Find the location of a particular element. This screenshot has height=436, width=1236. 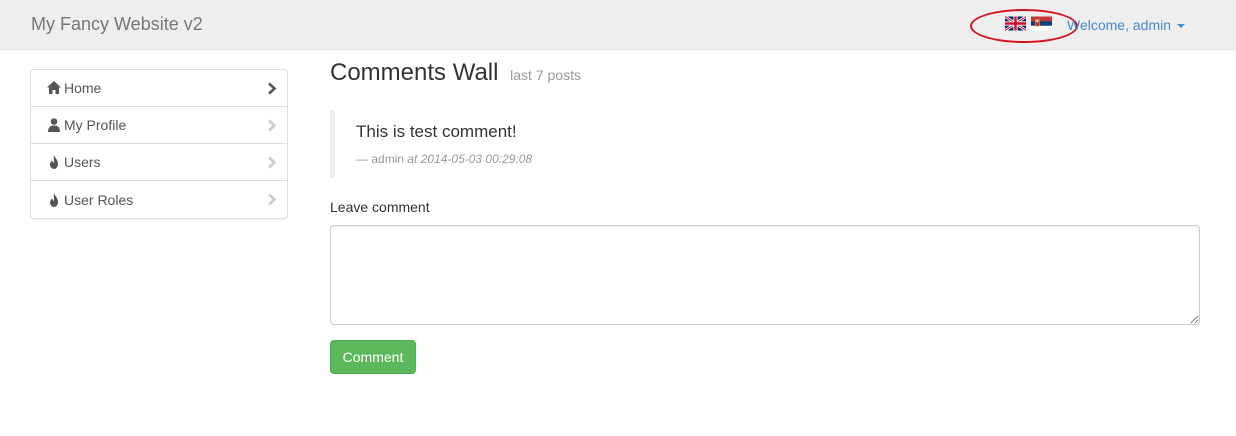

comment-footer: — admin at 2014-05-03 00:29:08 is located at coordinates (493, 159).